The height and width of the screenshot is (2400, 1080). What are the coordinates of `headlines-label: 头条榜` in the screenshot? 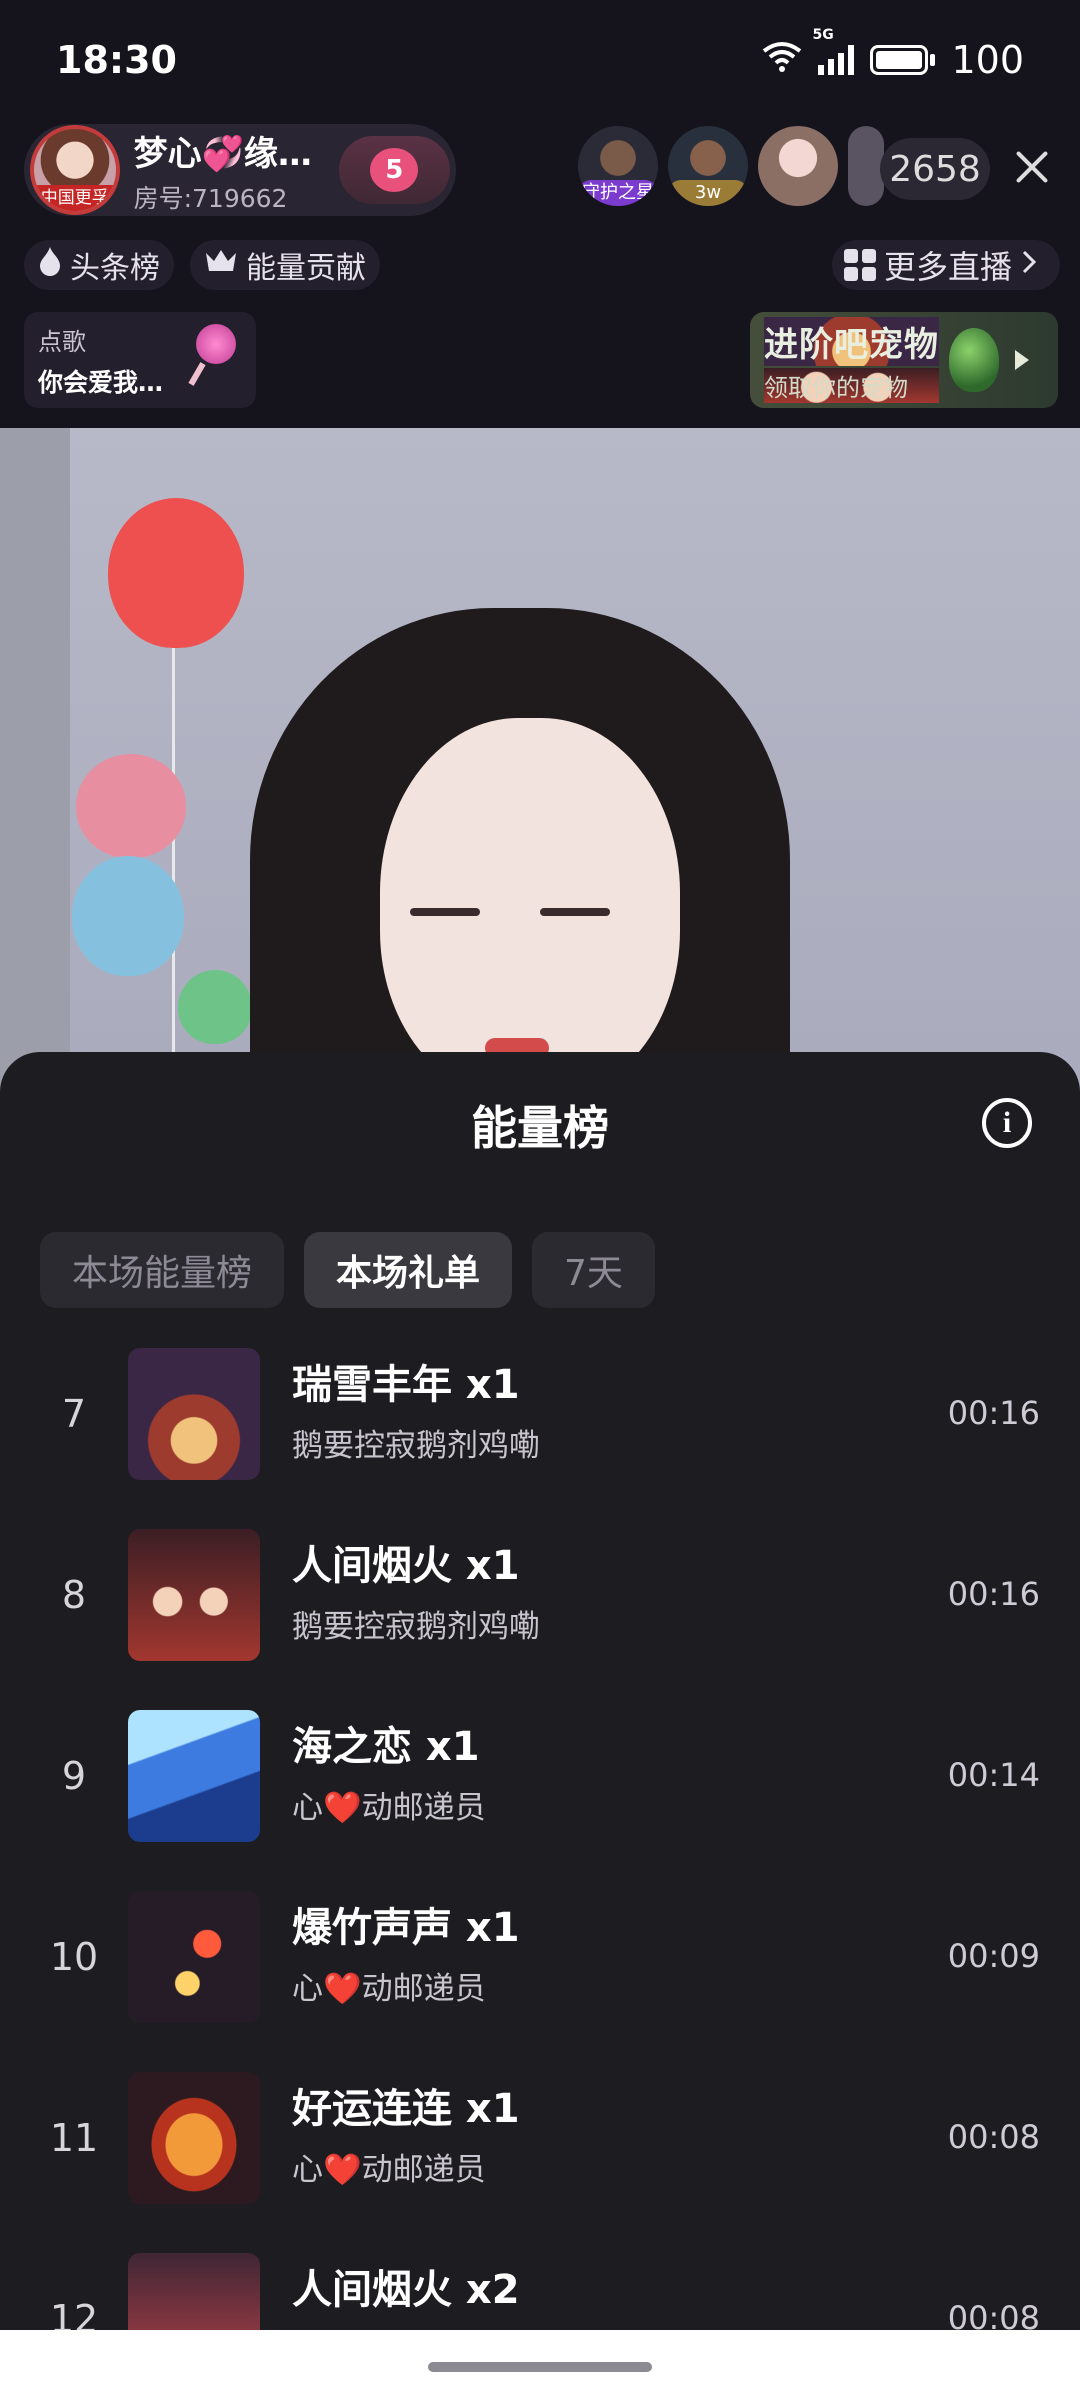 It's located at (115, 268).